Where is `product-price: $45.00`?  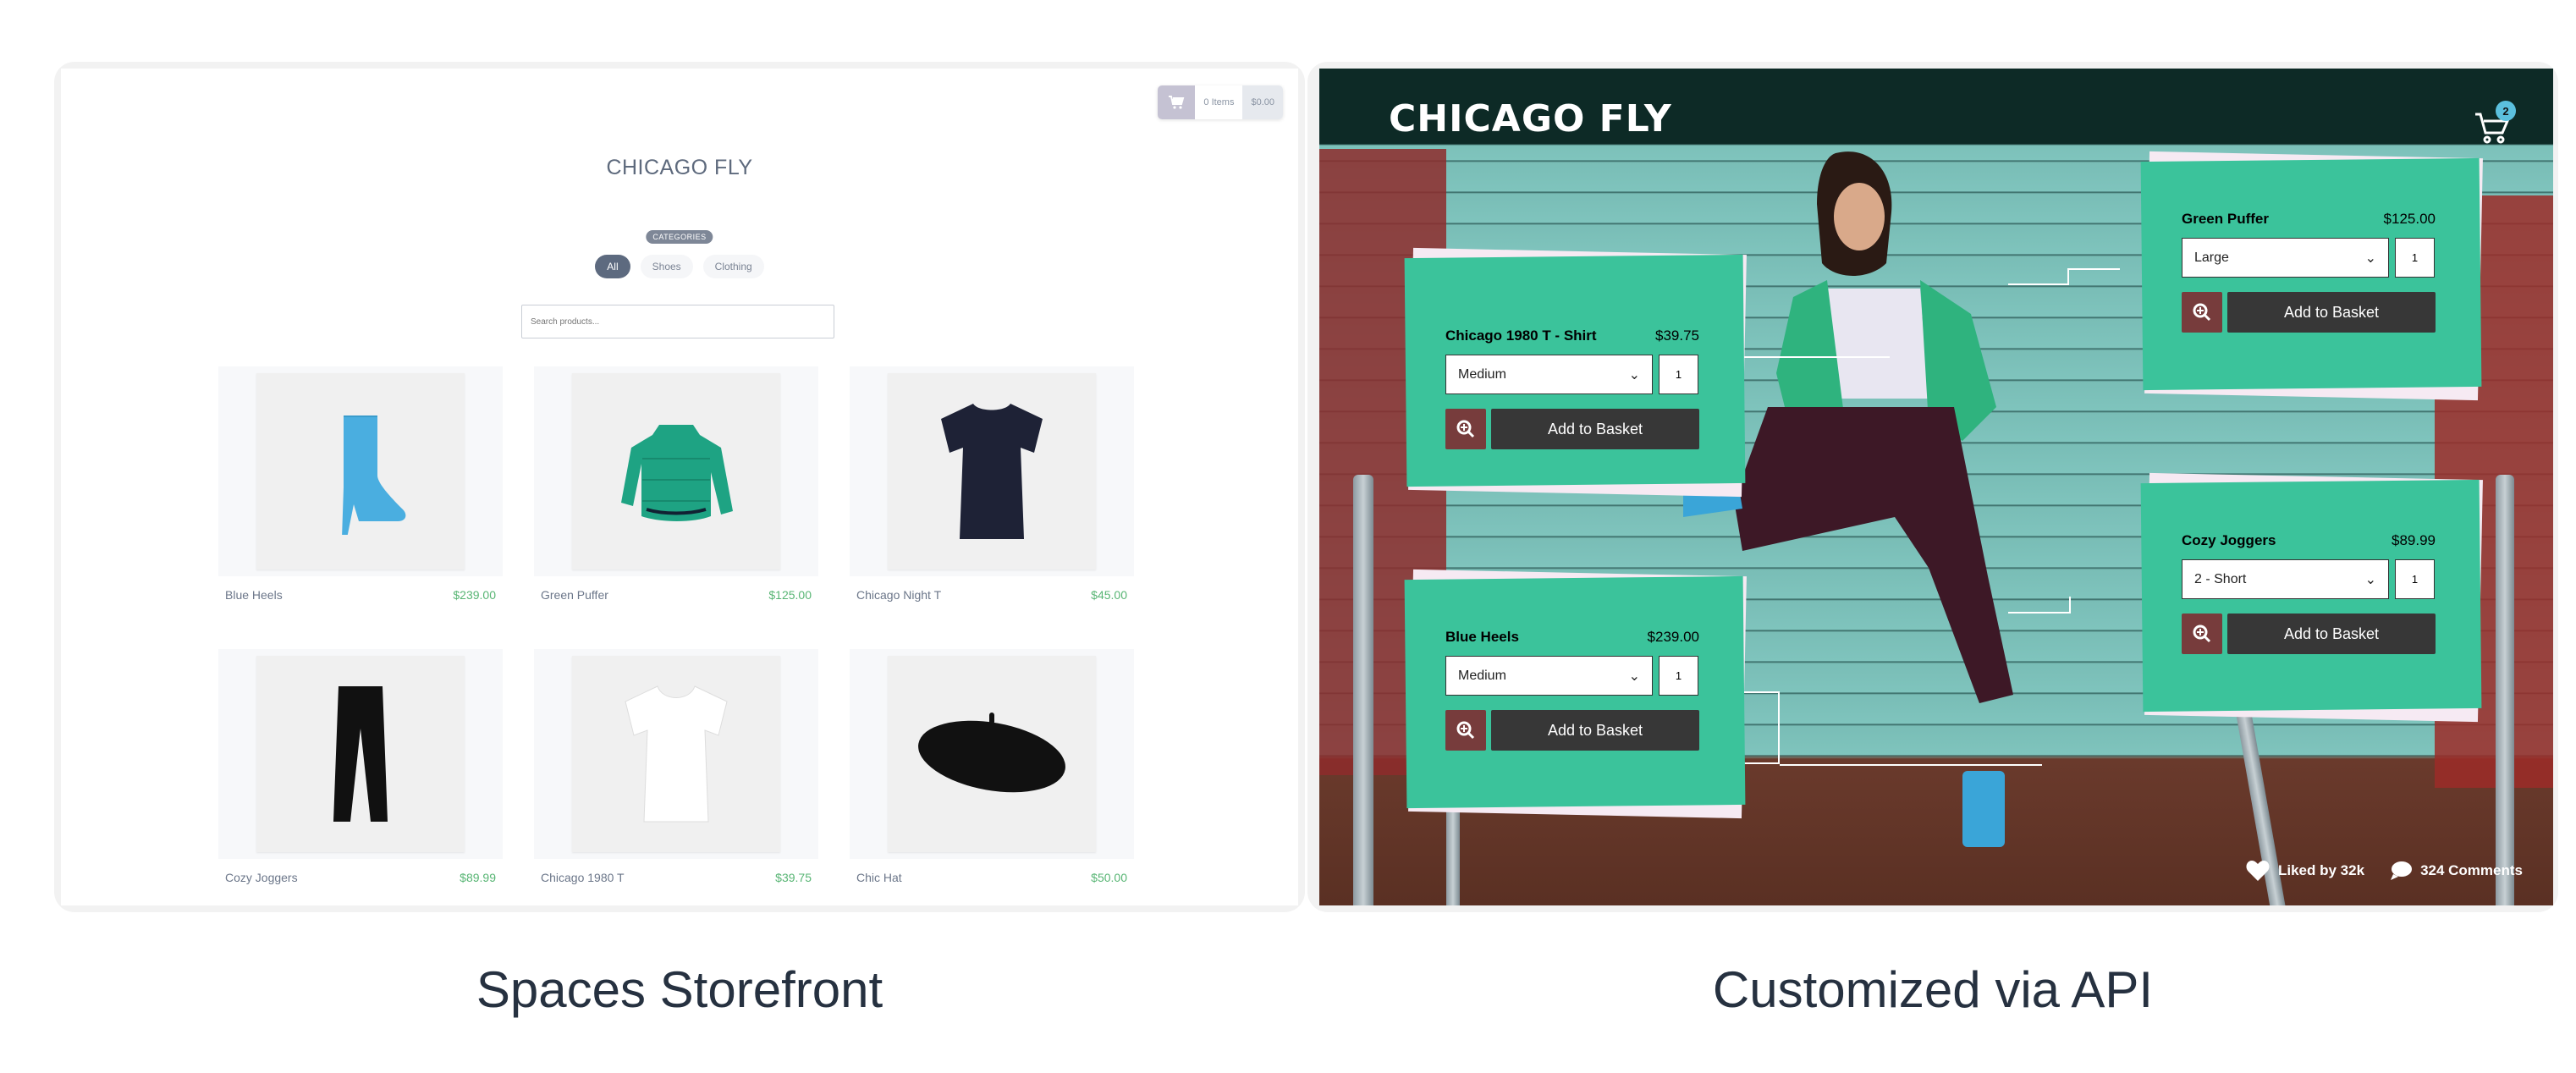
product-price: $45.00 is located at coordinates (1109, 595).